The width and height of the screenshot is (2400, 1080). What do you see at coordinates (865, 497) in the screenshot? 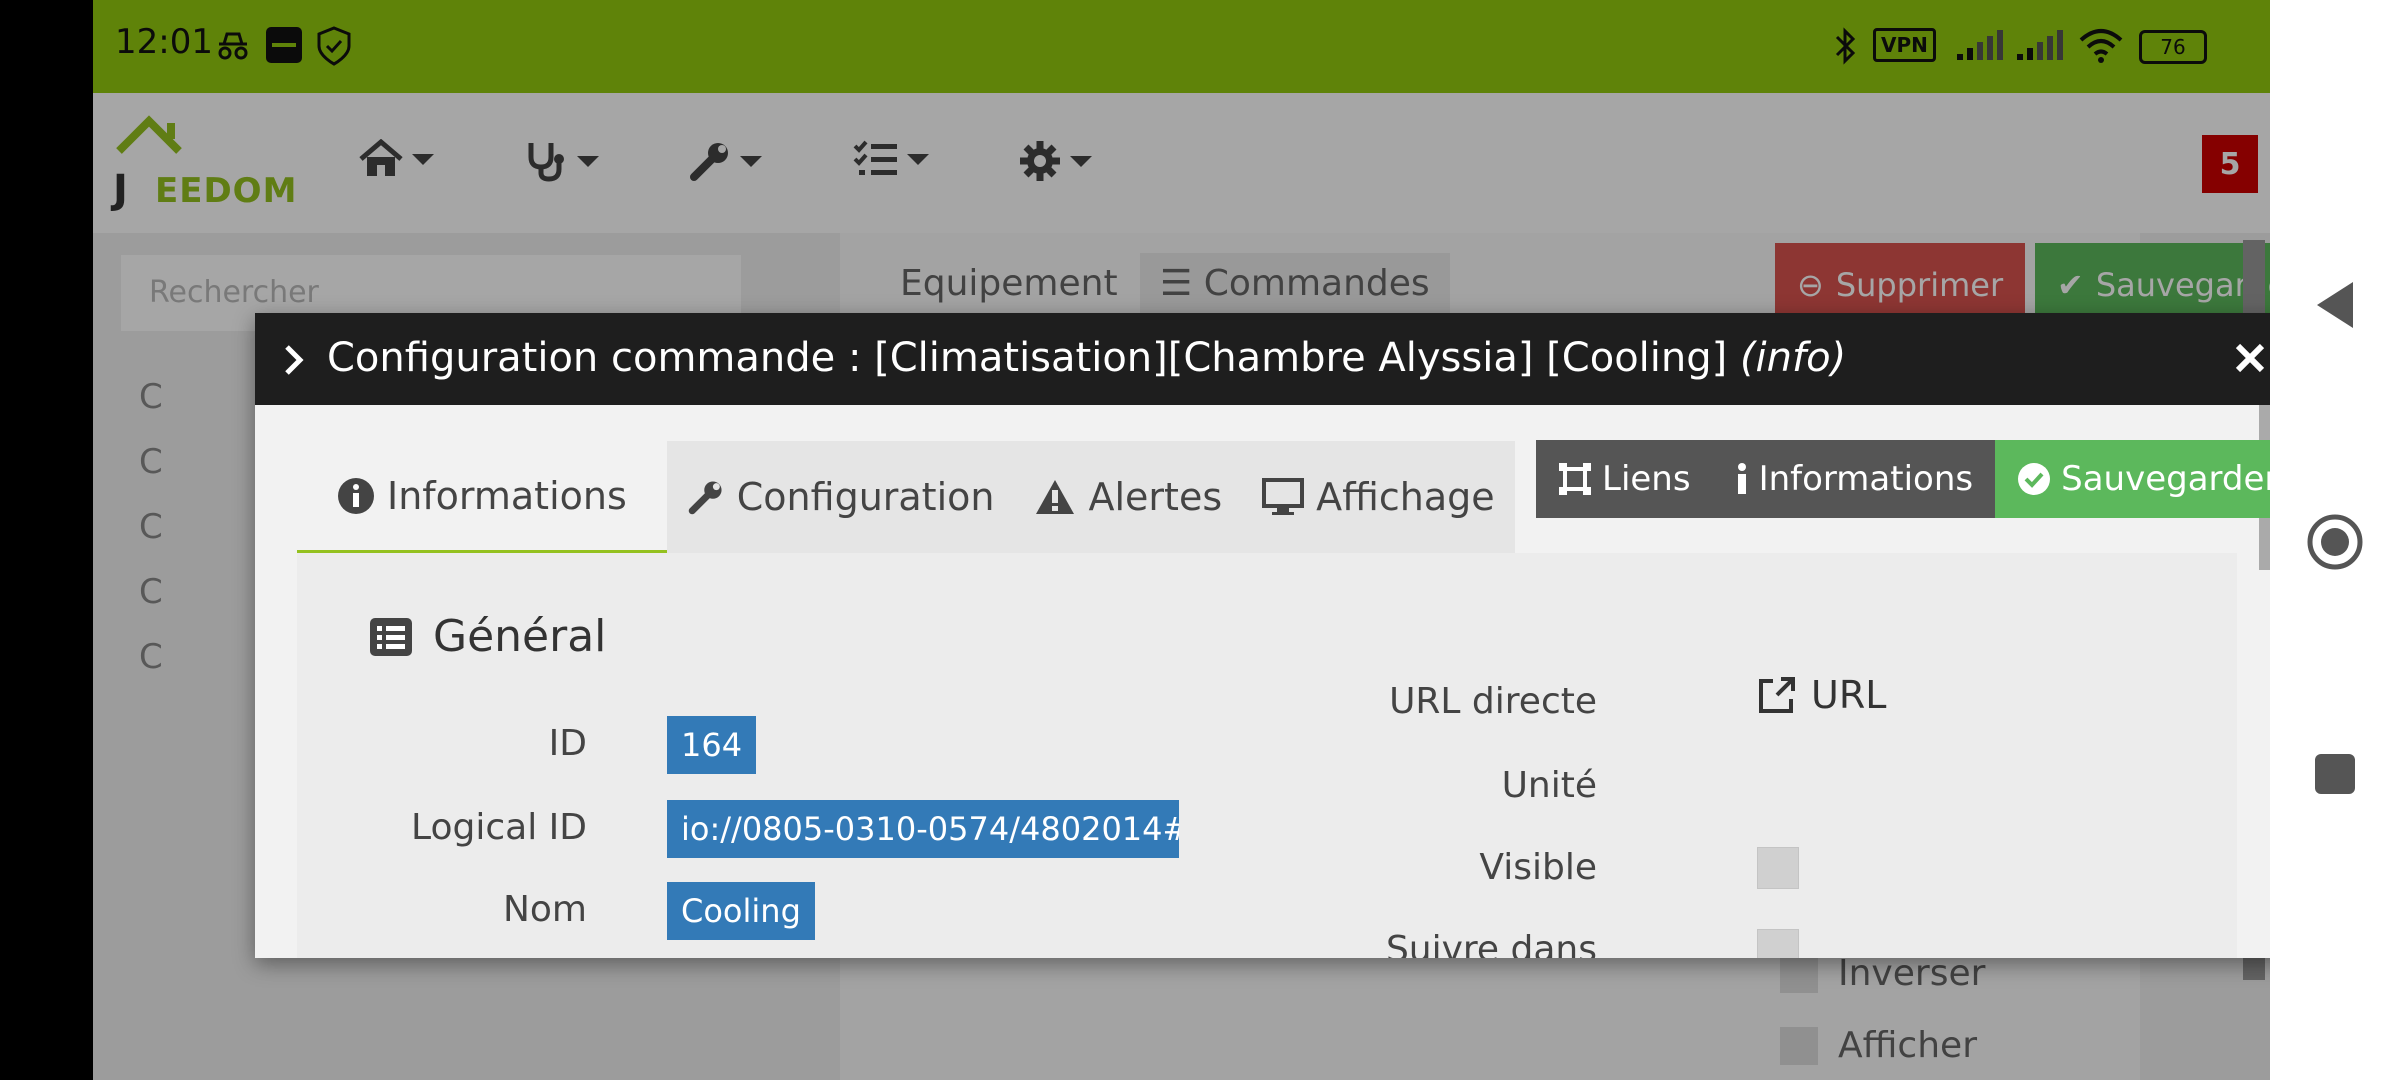
I see `tab-label: Configuration` at bounding box center [865, 497].